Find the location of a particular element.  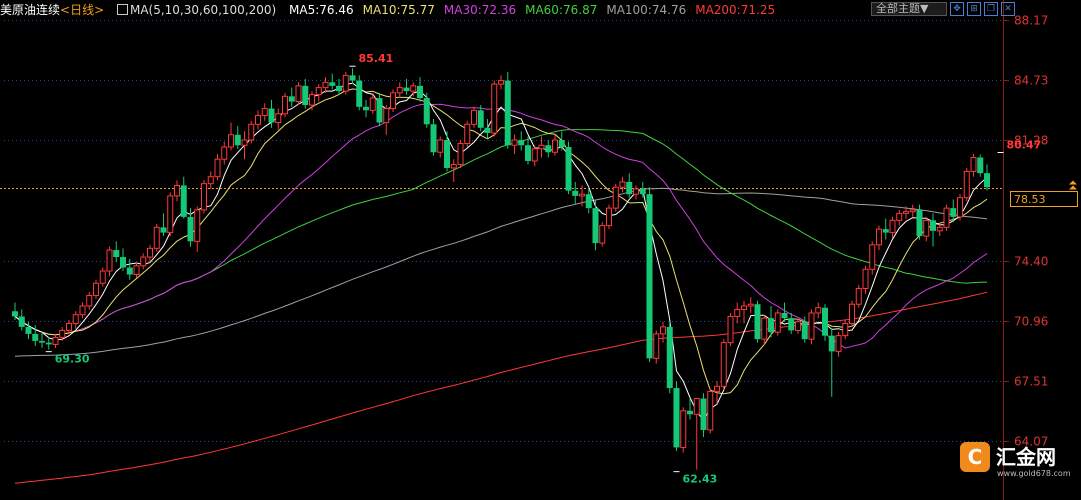

period-label: <日线> is located at coordinates (82, 10).